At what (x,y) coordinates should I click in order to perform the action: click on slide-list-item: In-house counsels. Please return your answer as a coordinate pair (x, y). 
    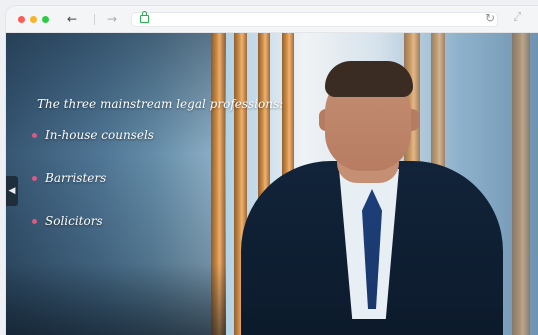
    Looking at the image, I should click on (93, 135).